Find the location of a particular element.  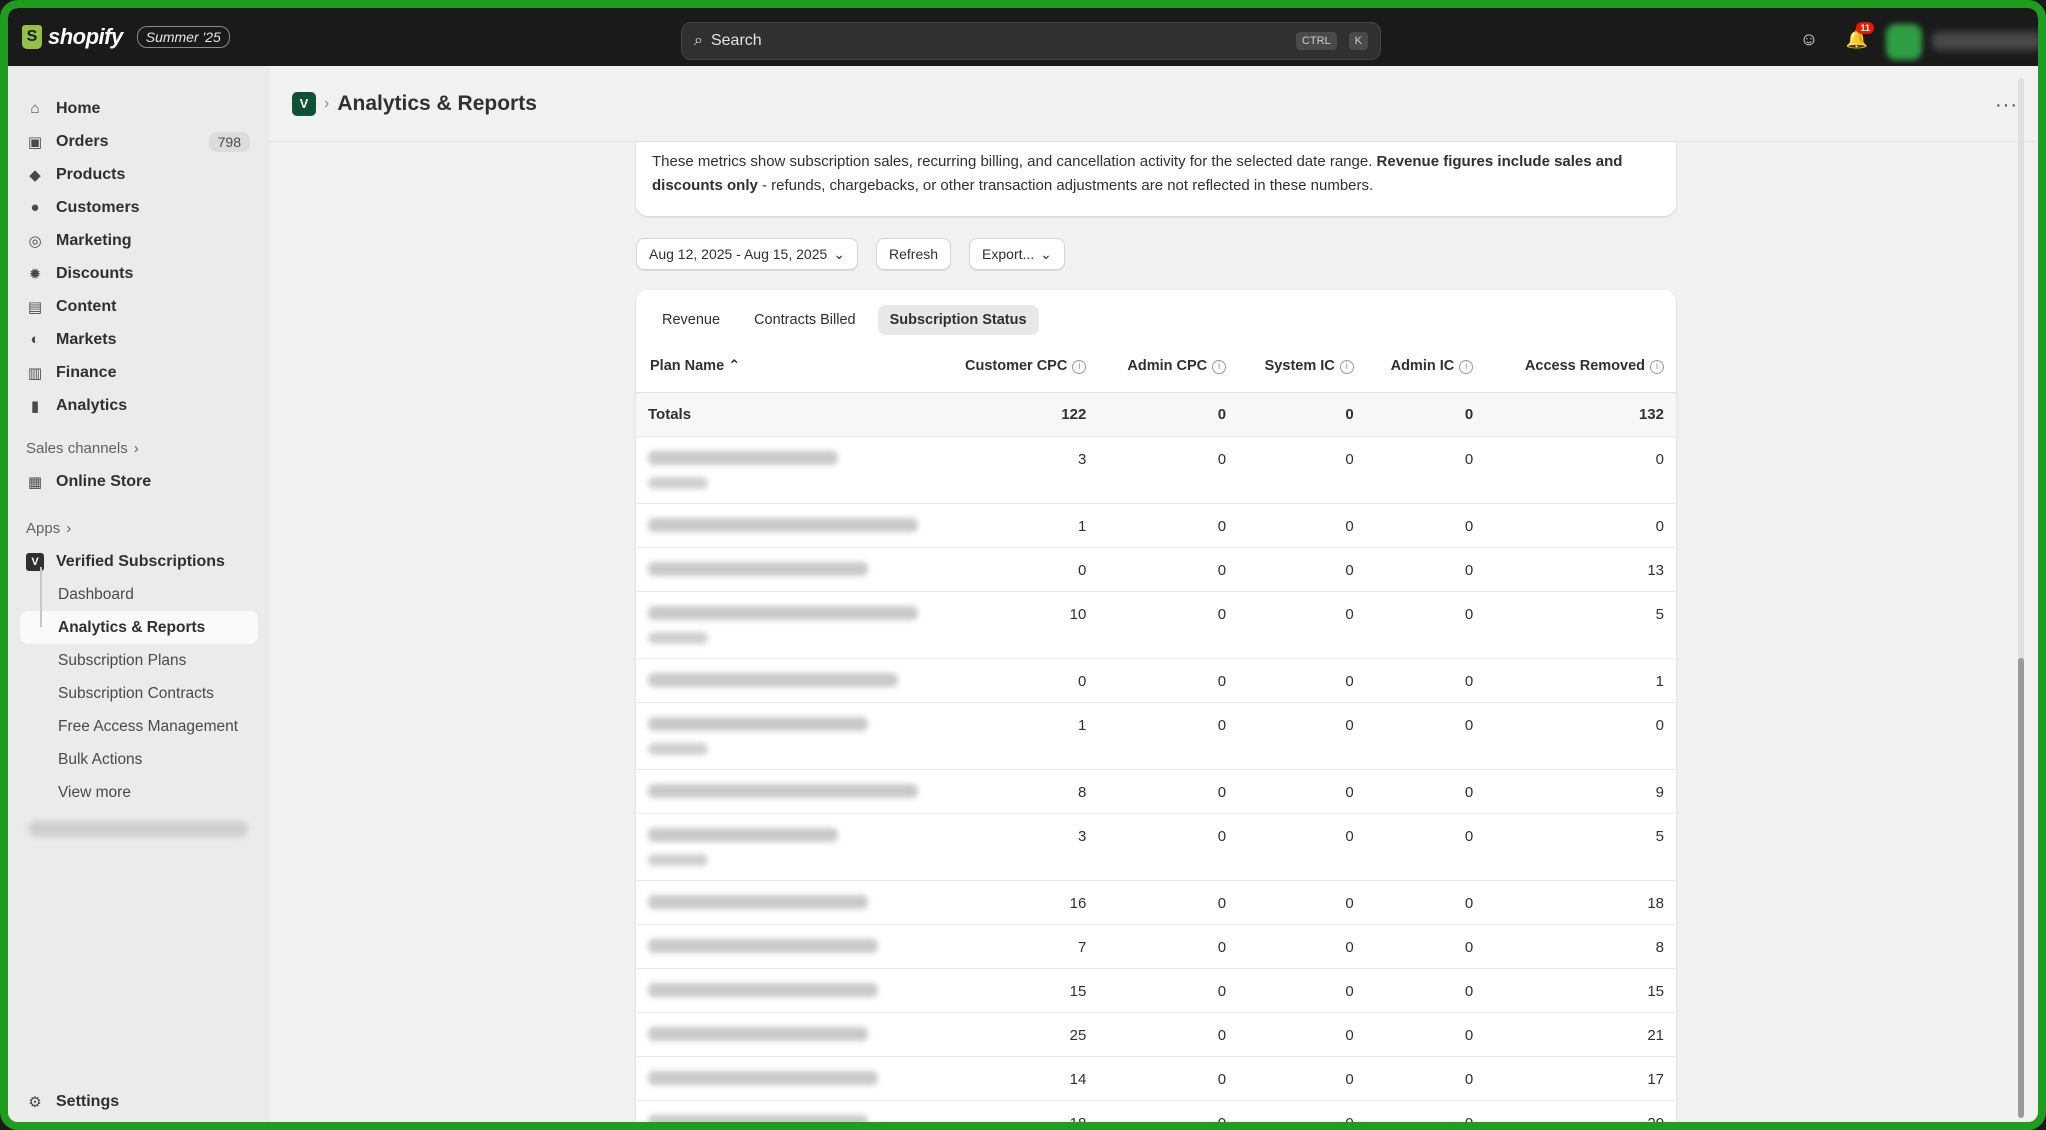

date-range-picker: Aug 12, 2025 - Aug 15, 2025 ⌄ is located at coordinates (747, 254).